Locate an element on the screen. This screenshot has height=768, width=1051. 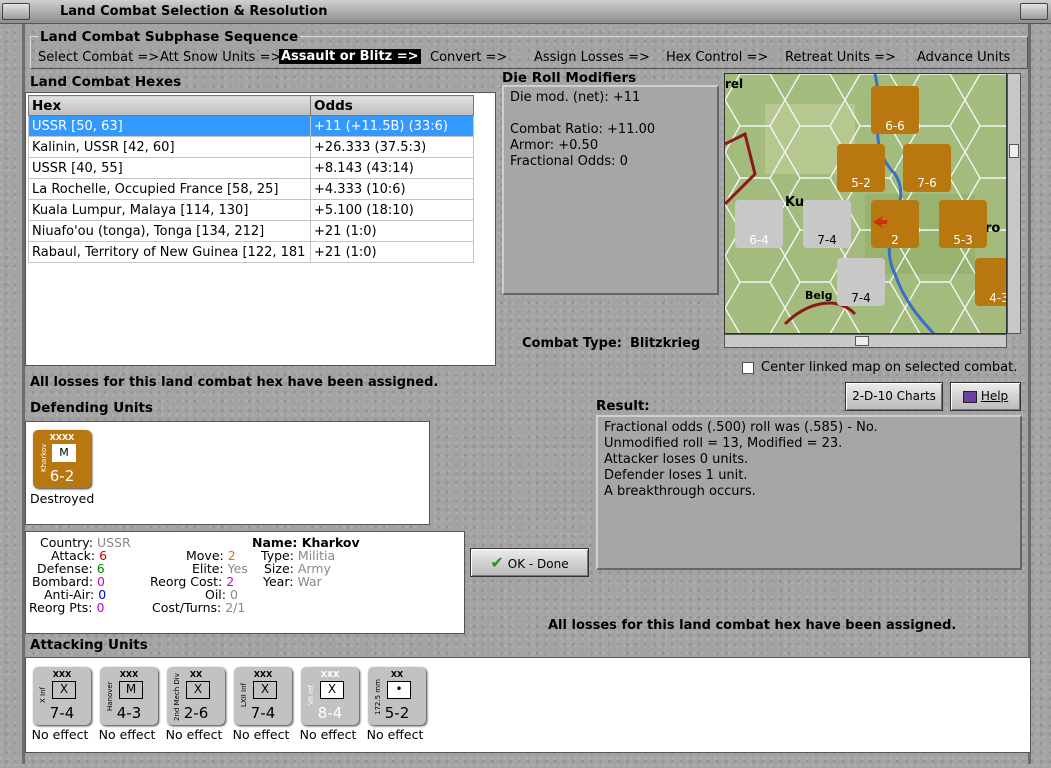
unit-strength: 8-4 is located at coordinates (330, 713).